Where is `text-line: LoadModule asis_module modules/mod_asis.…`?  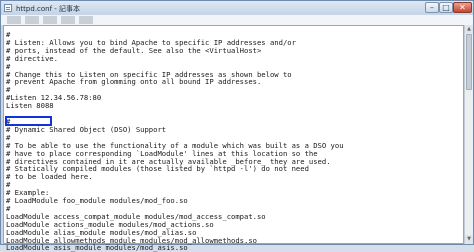
text-line: LoadModule asis_module modules/mod_asis.… is located at coordinates (97, 247).